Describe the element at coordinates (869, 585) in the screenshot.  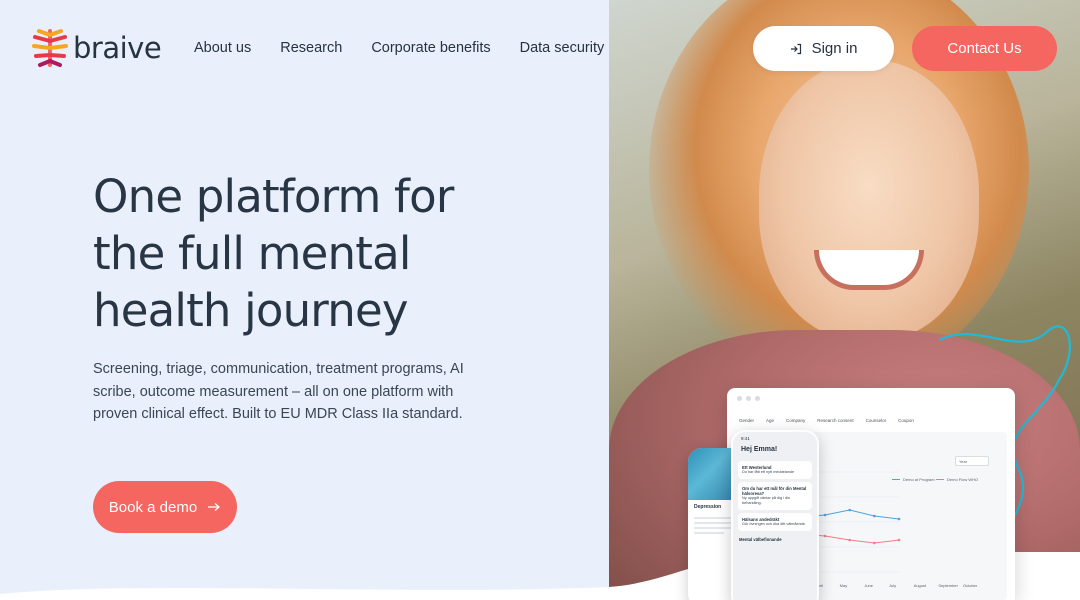
I see `month-label: June` at that location.